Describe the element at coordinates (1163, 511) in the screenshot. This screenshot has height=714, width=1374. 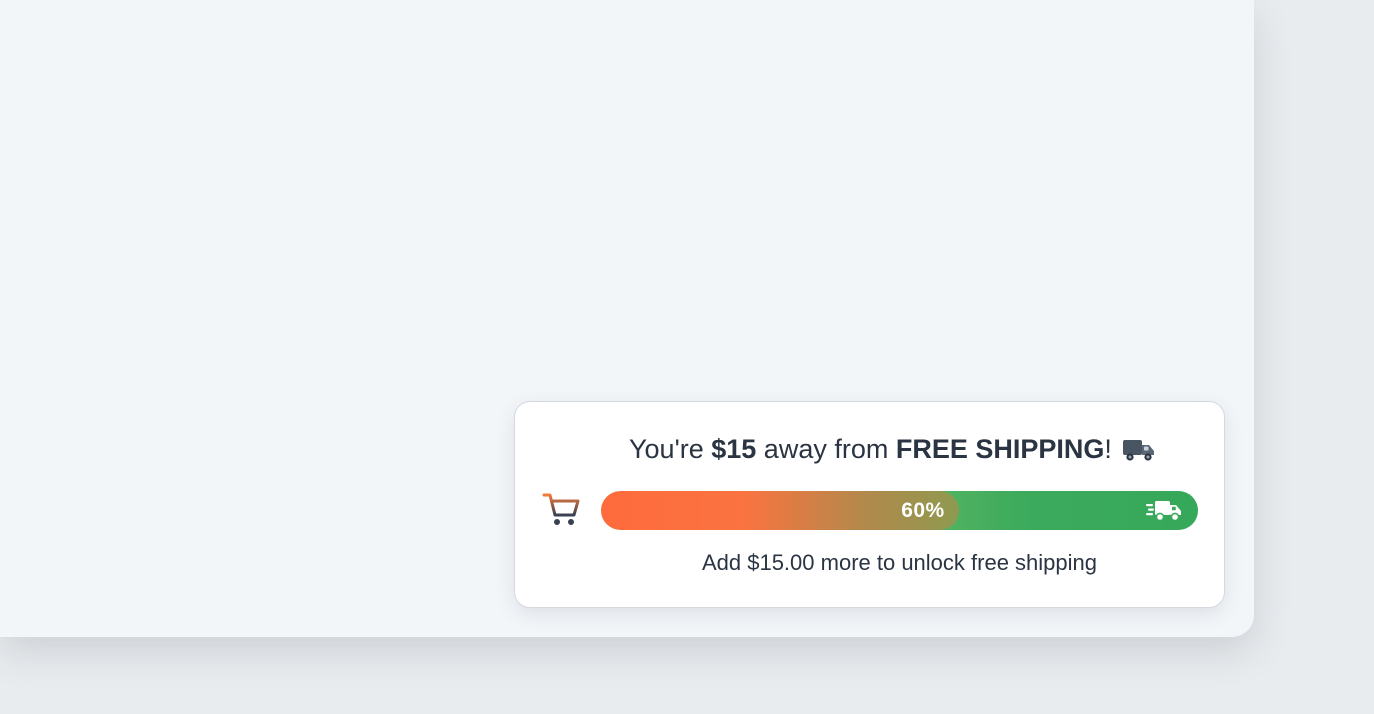
I see `fast-delivery-truck-icon` at that location.